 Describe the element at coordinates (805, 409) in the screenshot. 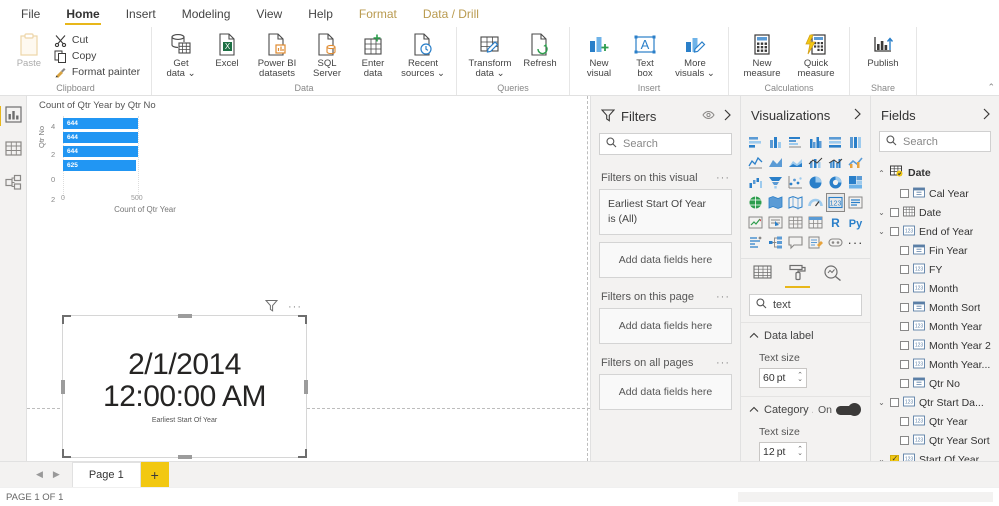

I see `format-section-category-label-header: Category ... On` at that location.